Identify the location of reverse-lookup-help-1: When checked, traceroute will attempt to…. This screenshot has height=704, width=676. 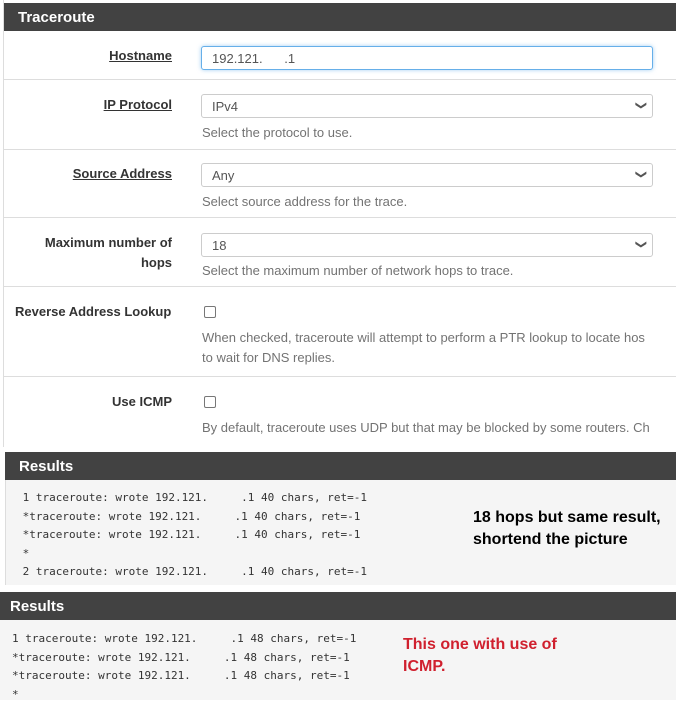
(423, 338).